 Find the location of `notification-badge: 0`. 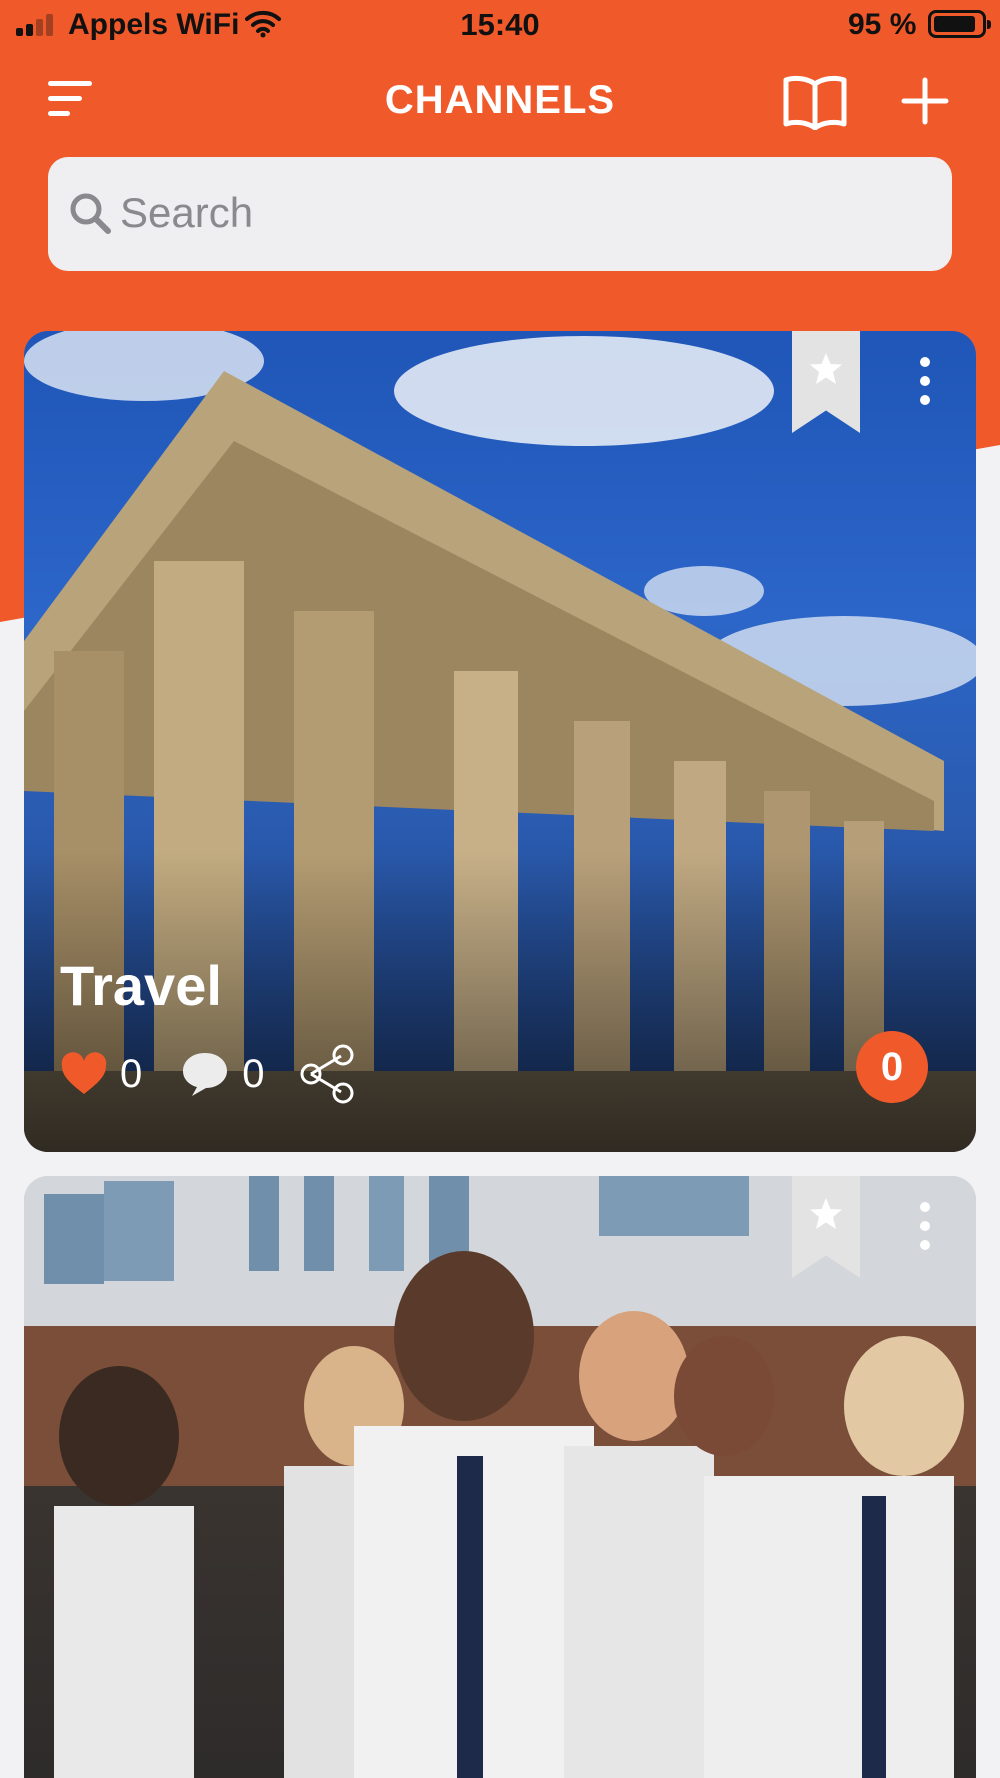

notification-badge: 0 is located at coordinates (892, 1067).